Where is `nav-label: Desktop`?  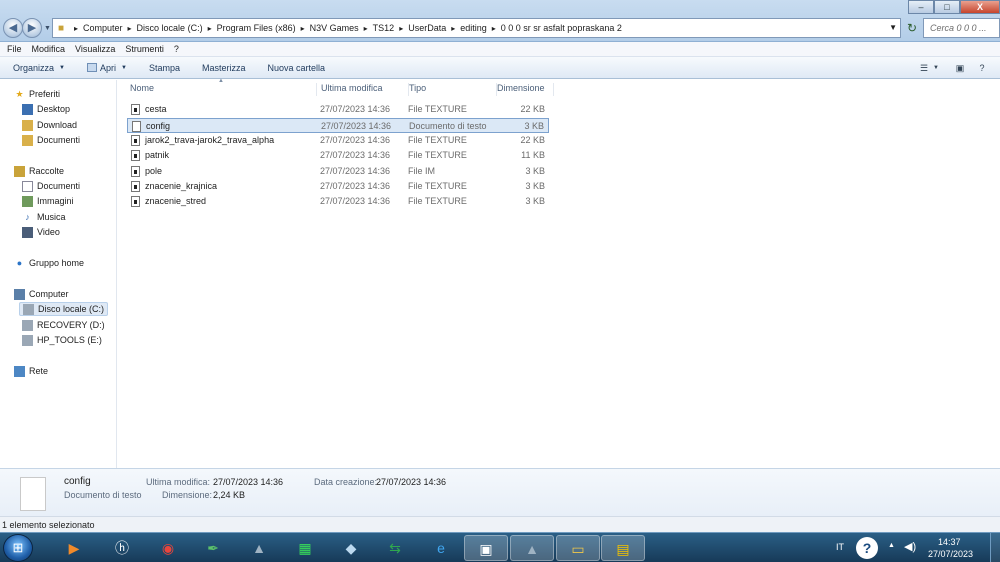
nav-label: Desktop is located at coordinates (54, 109).